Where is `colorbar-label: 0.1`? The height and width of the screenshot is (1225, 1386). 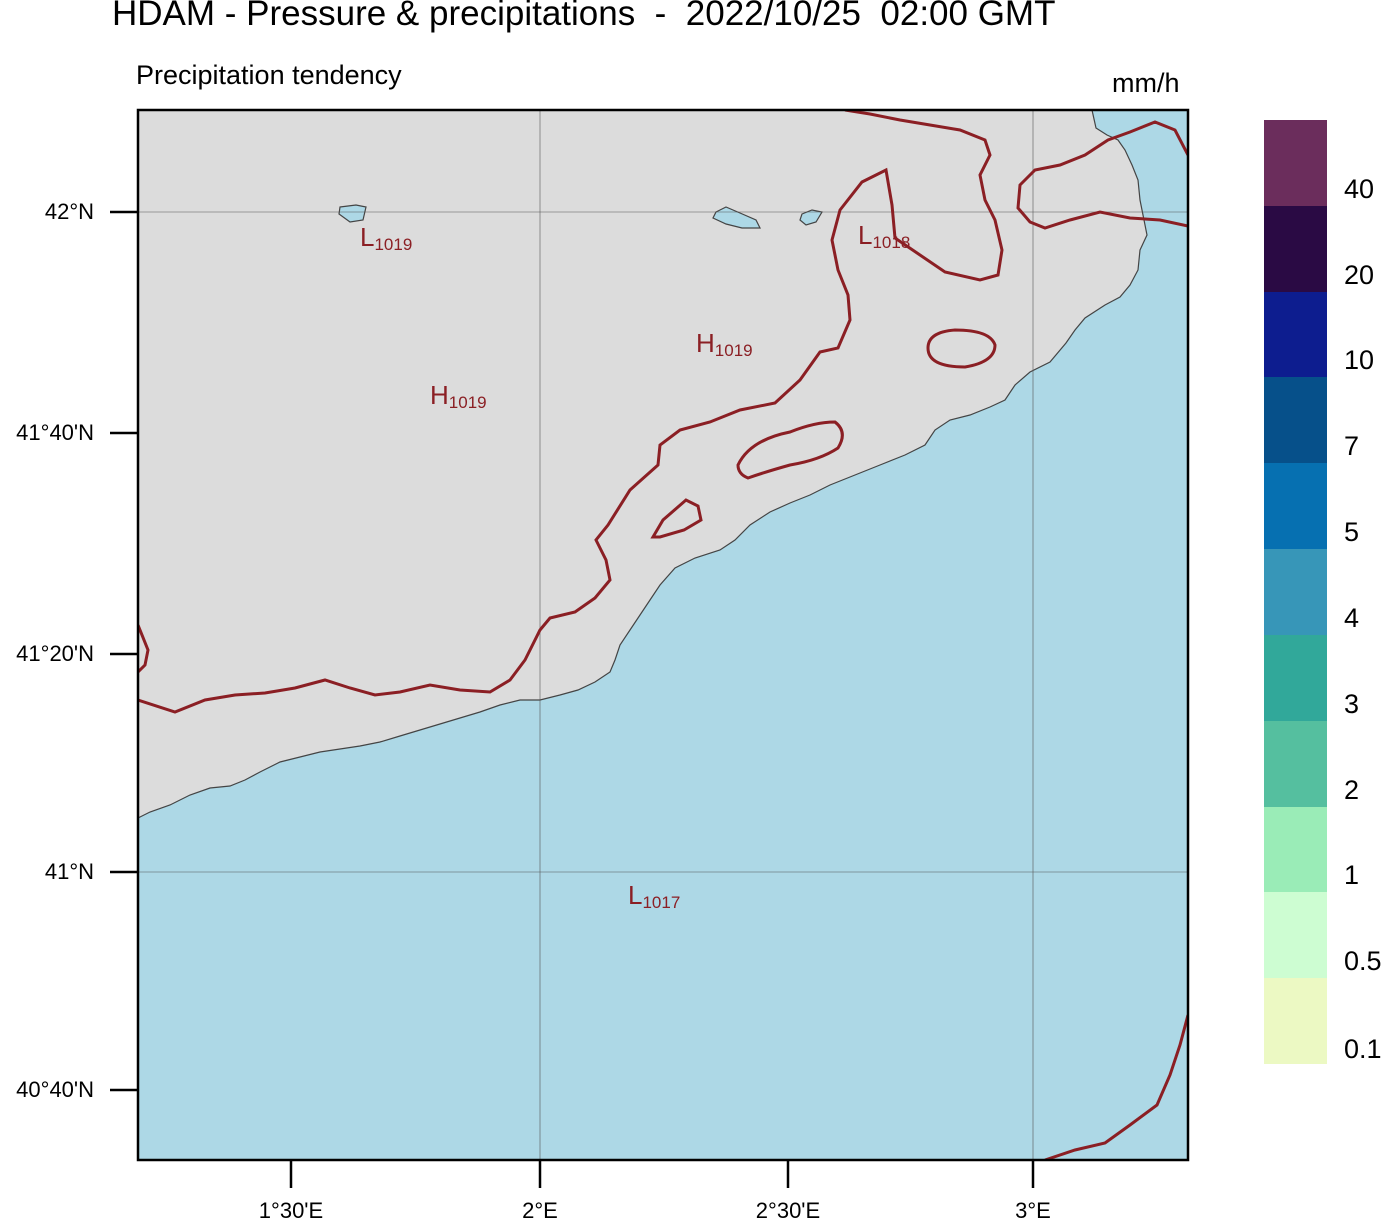 colorbar-label: 0.1 is located at coordinates (1363, 1049).